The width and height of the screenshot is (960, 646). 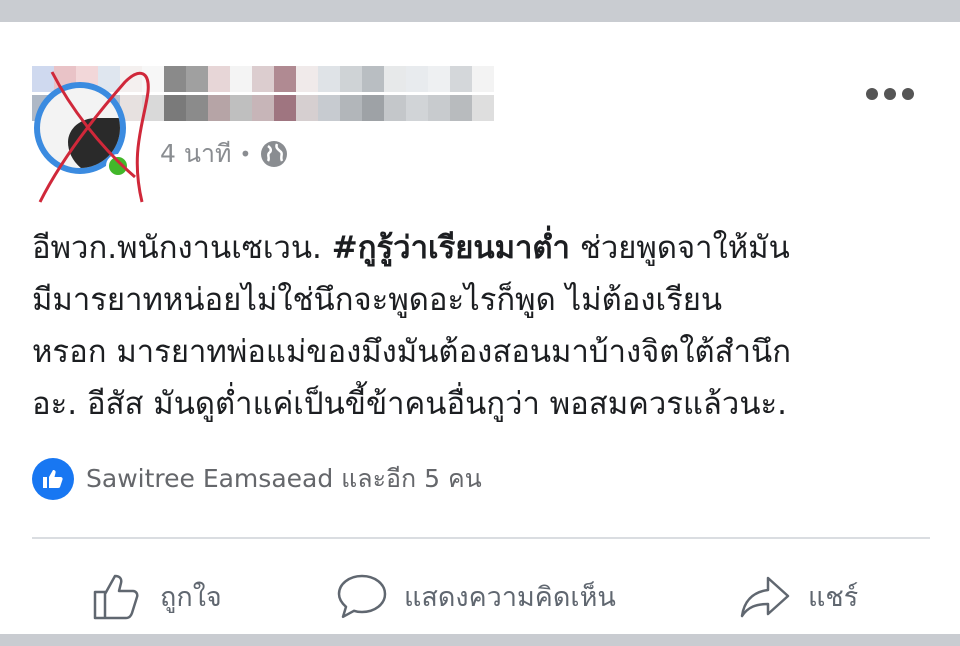 What do you see at coordinates (765, 597) in the screenshot?
I see `share-icon` at bounding box center [765, 597].